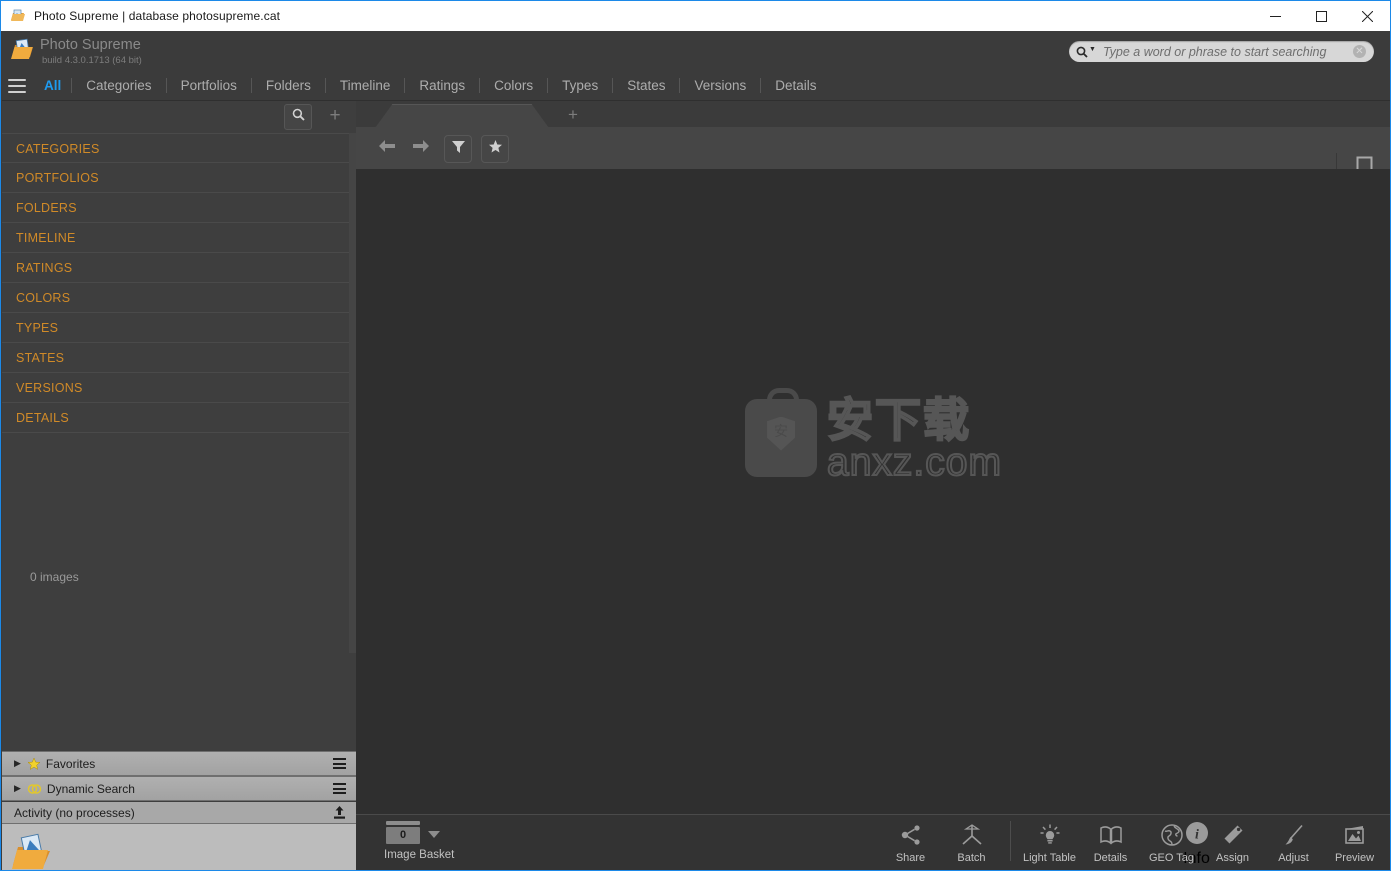  What do you see at coordinates (795, 85) in the screenshot?
I see `nav-item-details: Details` at bounding box center [795, 85].